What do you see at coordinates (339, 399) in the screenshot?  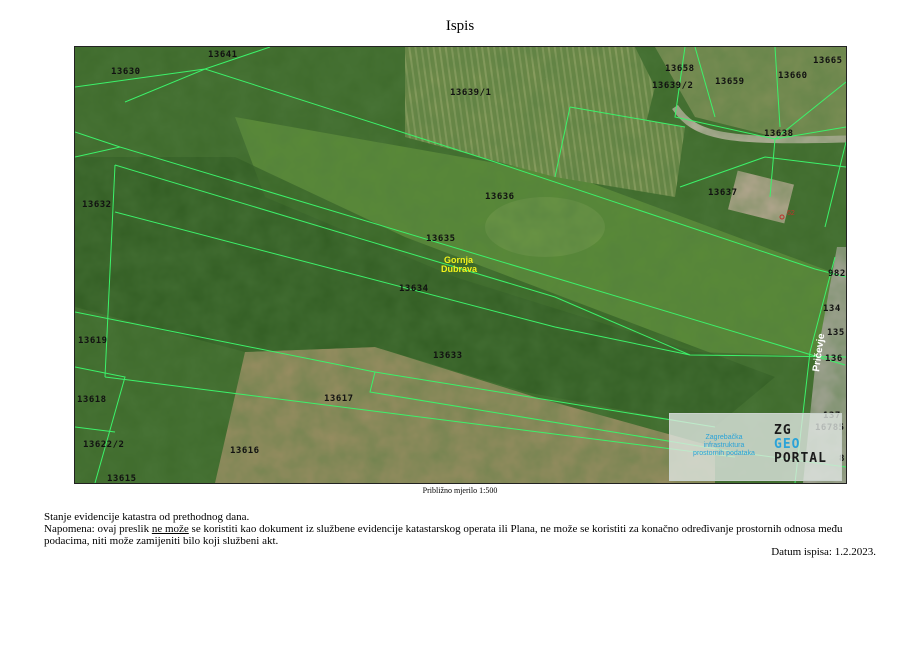 I see `parcel-label: 13617` at bounding box center [339, 399].